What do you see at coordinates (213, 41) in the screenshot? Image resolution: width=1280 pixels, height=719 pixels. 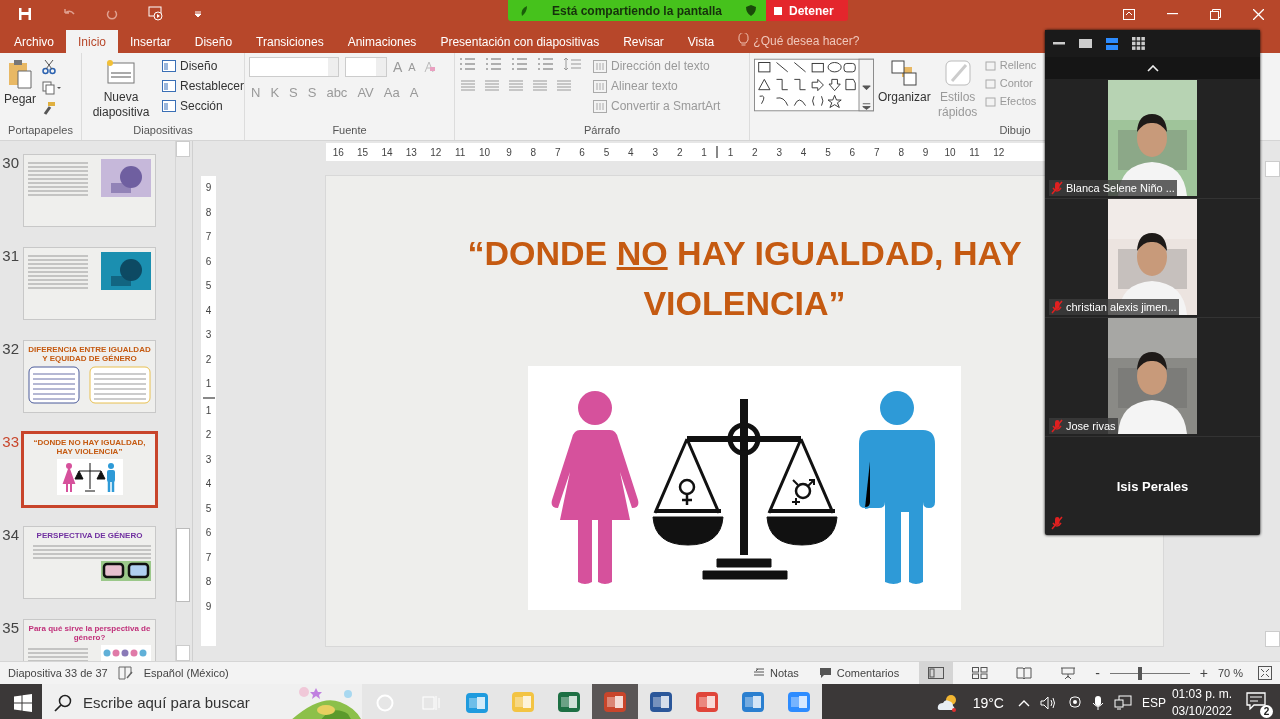 I see `ribbon-tab: Diseño` at bounding box center [213, 41].